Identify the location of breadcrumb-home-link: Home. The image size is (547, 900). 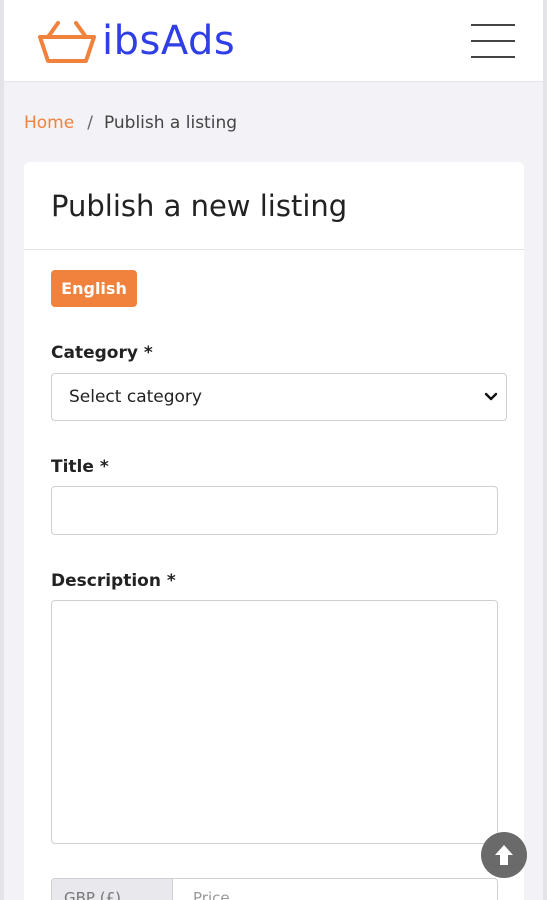
(49, 123).